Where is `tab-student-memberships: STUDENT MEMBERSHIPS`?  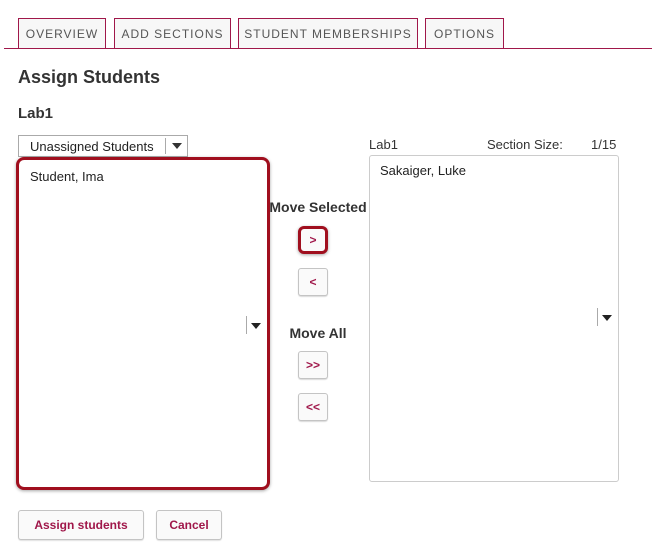
tab-student-memberships: STUDENT MEMBERSHIPS is located at coordinates (328, 33).